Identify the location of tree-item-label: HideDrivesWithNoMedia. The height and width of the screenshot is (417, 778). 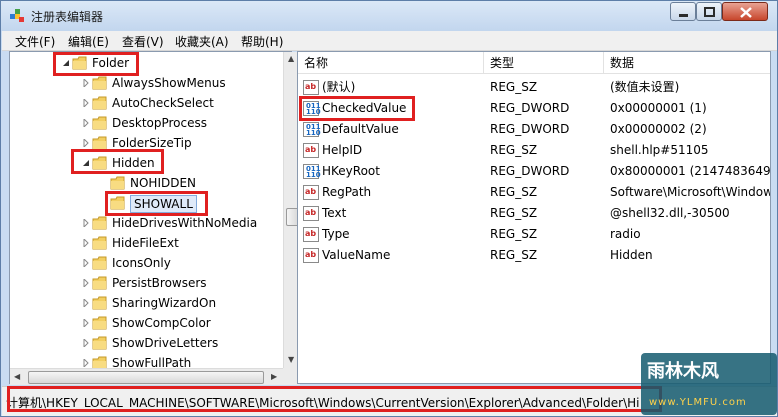
(185, 223).